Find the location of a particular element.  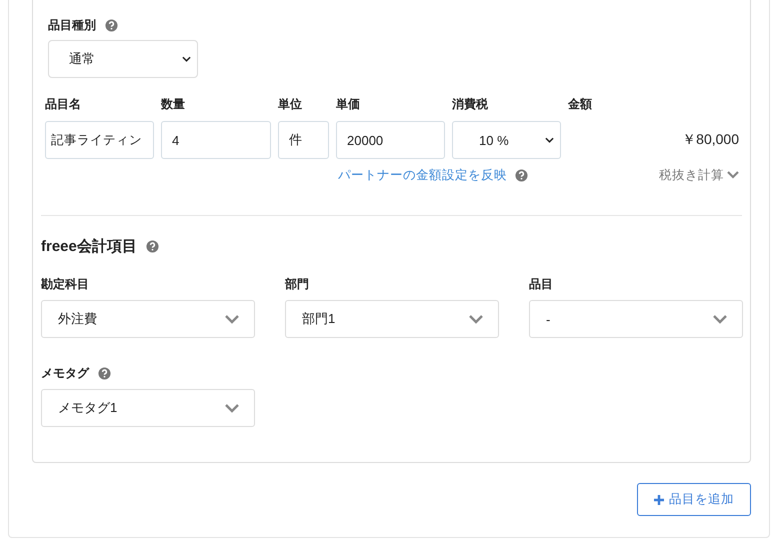

field-label: 品目 is located at coordinates (541, 284).